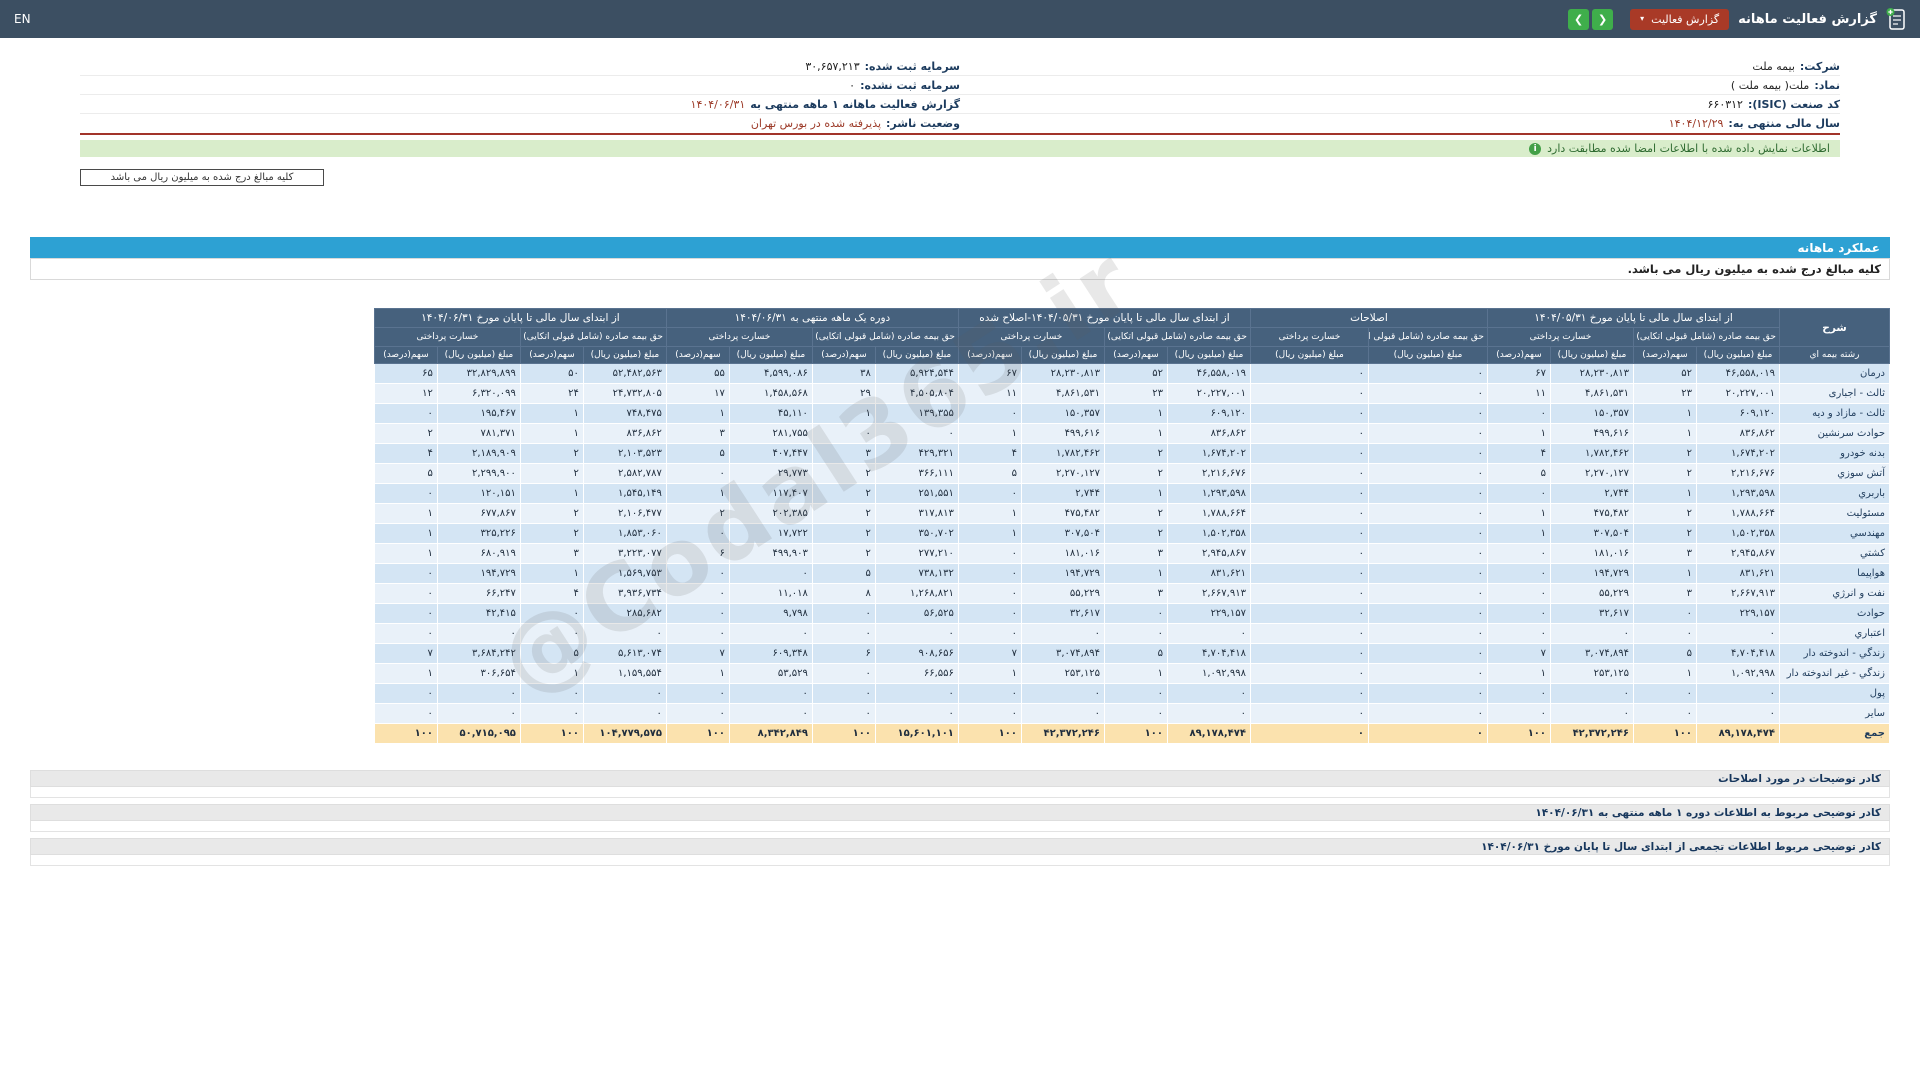 The width and height of the screenshot is (1920, 1080). I want to click on sub-header-claims: خسارت پرداختی, so click(1560, 337).